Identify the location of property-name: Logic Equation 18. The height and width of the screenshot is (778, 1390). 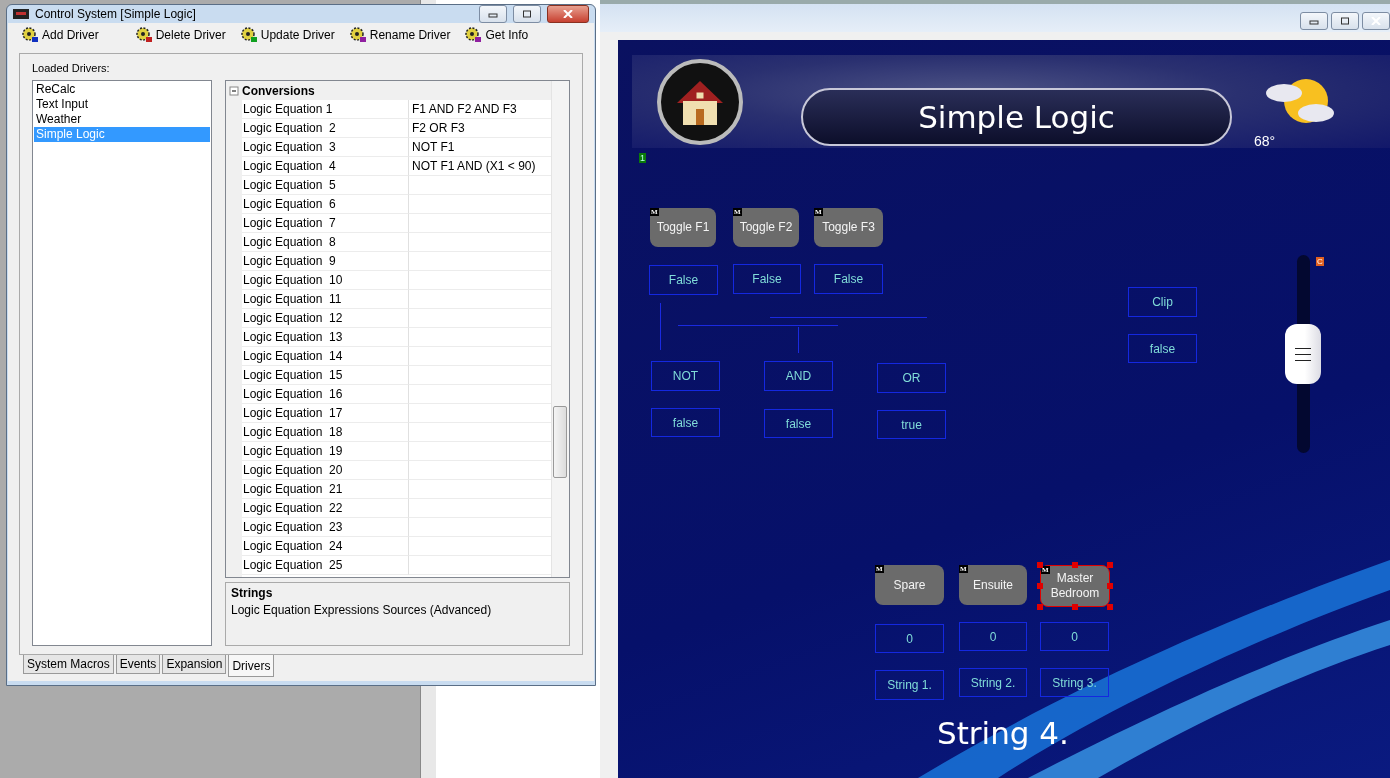
(325, 432).